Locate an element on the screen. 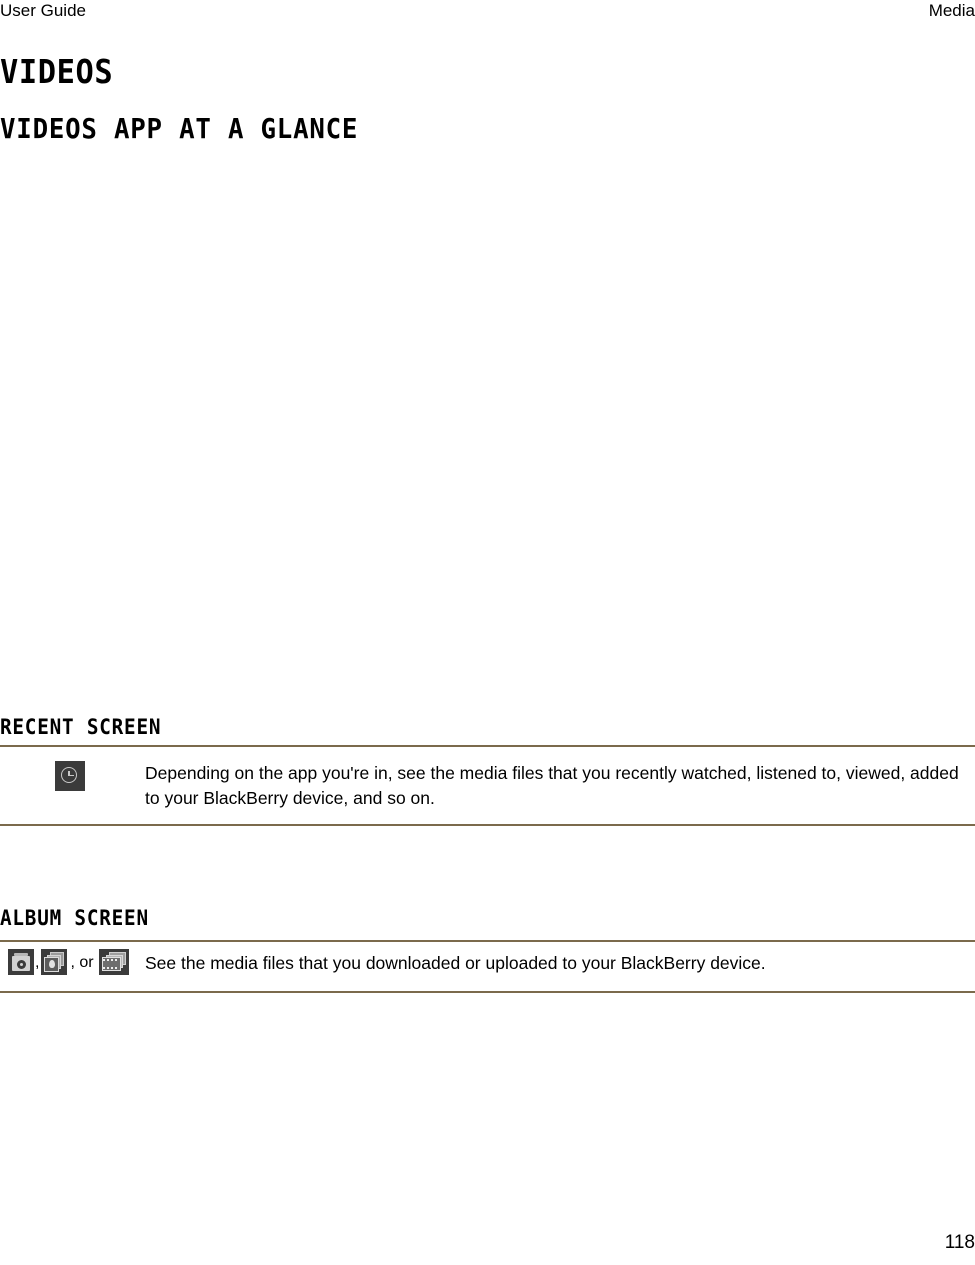  row-icon-cell: , , or is located at coordinates (72, 962).